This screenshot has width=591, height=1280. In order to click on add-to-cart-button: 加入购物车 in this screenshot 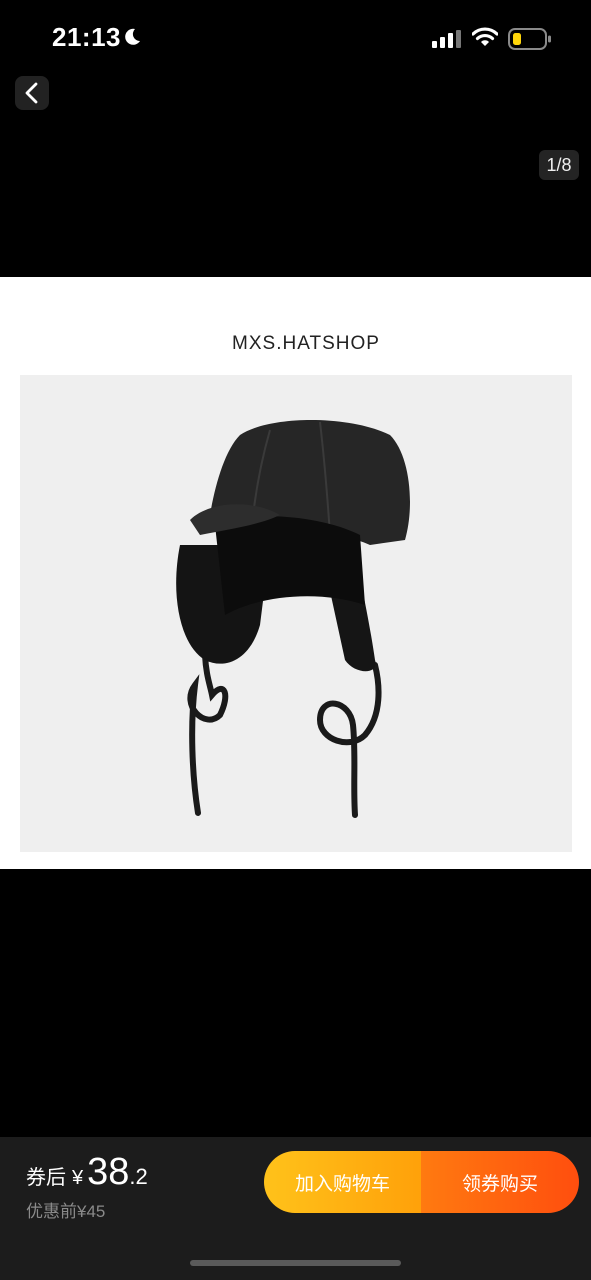, I will do `click(342, 1182)`.